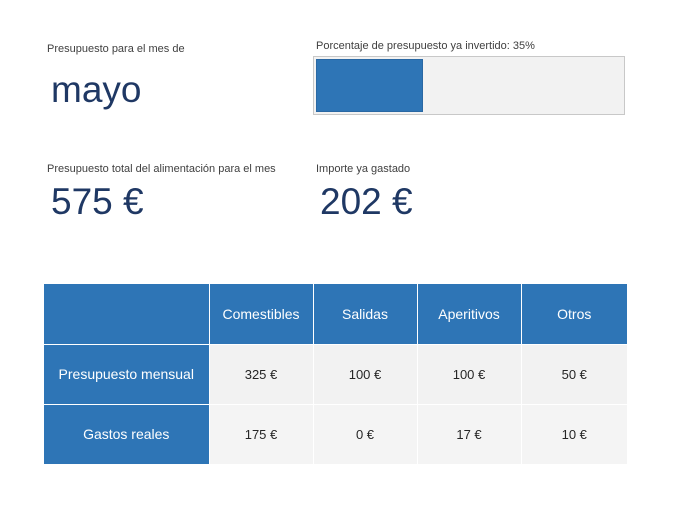 The height and width of the screenshot is (520, 675). Describe the element at coordinates (97, 201) in the screenshot. I see `total-budget-value: 575 €` at that location.